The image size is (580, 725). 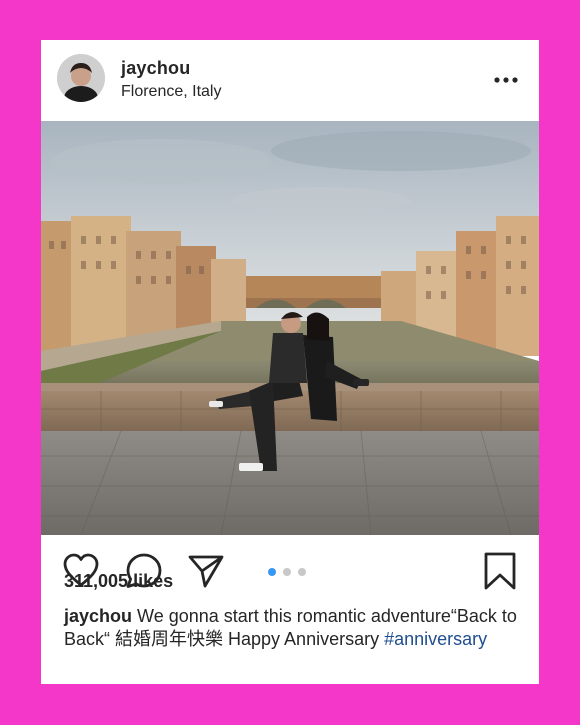 I want to click on caption-username: jaychou, so click(x=98, y=616).